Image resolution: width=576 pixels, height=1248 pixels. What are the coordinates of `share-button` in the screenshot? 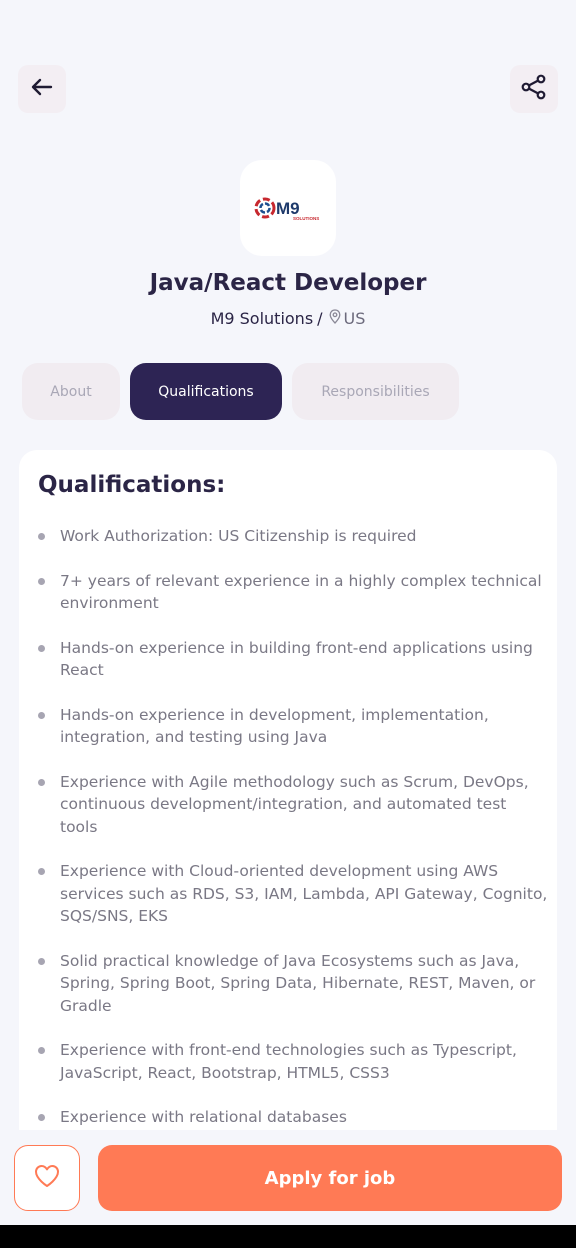 It's located at (534, 89).